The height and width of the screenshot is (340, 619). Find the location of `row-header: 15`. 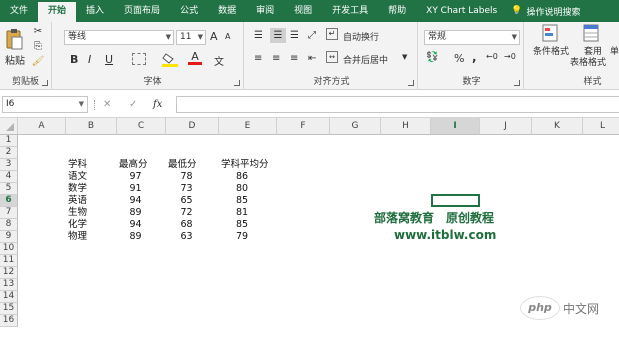

row-header: 15 is located at coordinates (9, 309).